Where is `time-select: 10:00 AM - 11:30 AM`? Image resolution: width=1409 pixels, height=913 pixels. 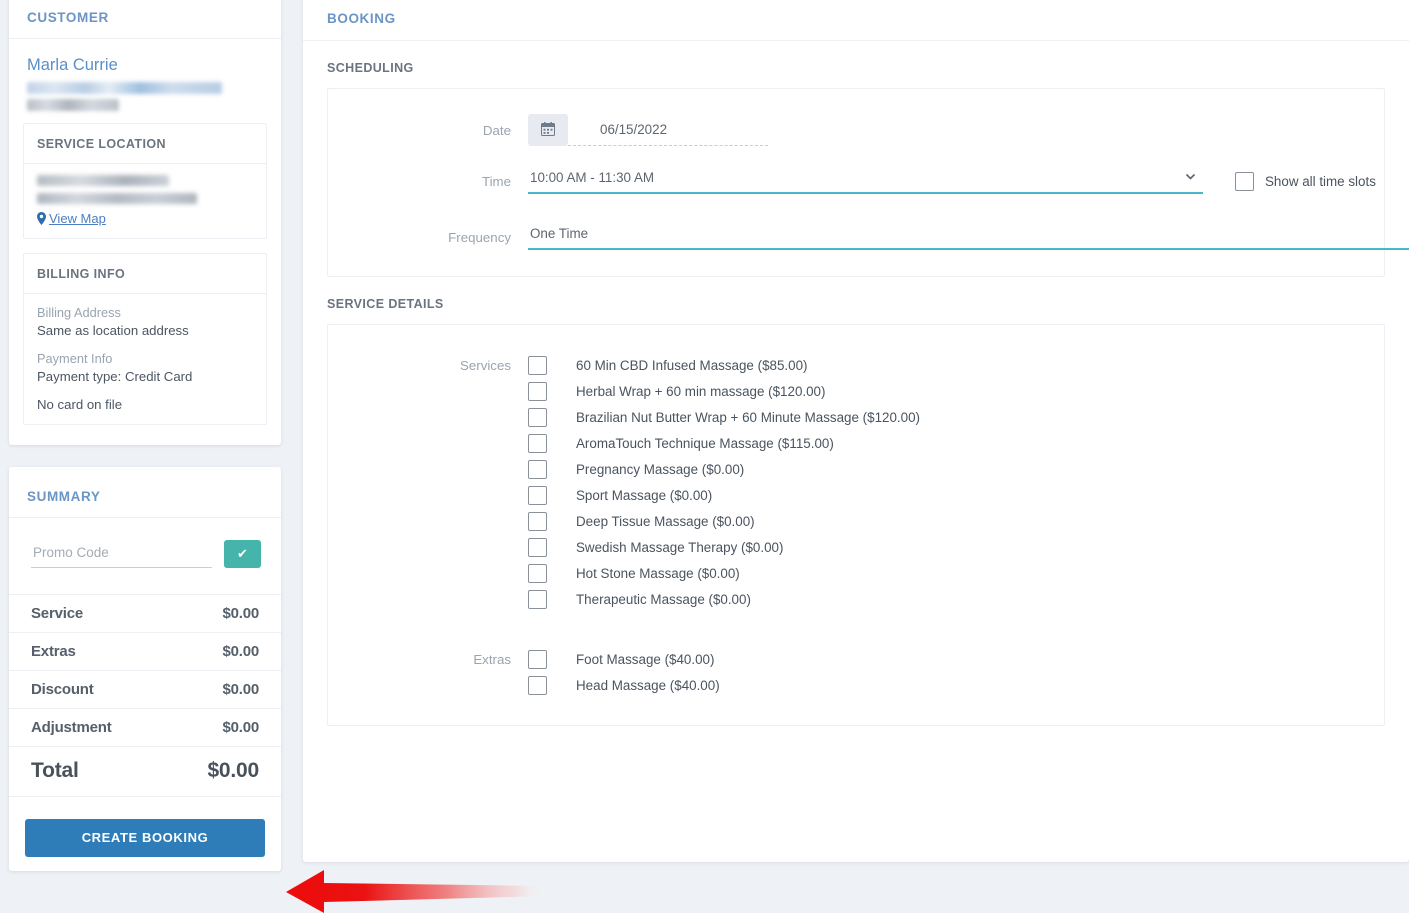
time-select: 10:00 AM - 11:30 AM is located at coordinates (865, 181).